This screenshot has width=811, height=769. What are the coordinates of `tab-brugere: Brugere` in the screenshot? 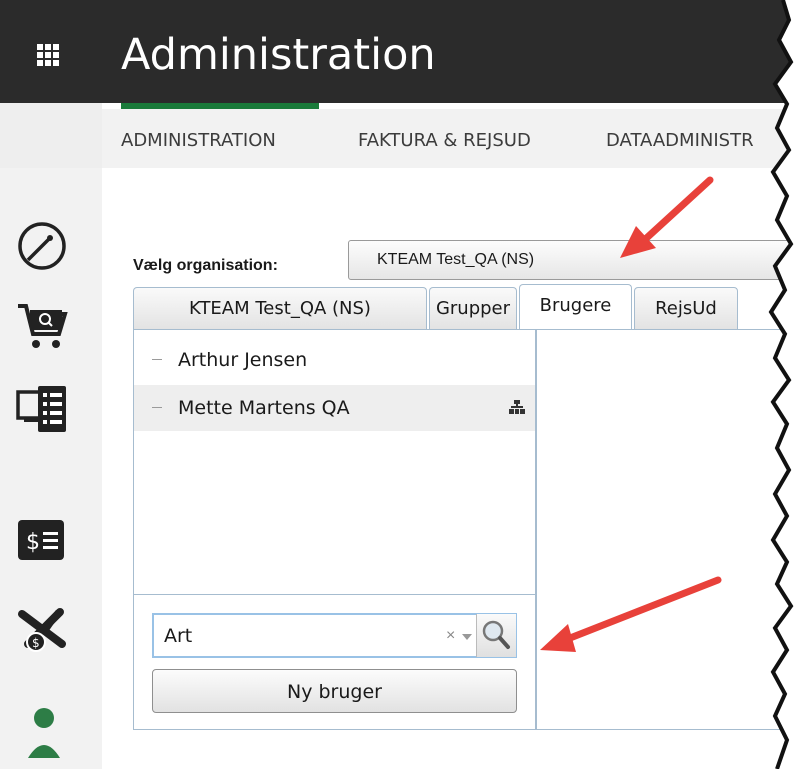 It's located at (575, 307).